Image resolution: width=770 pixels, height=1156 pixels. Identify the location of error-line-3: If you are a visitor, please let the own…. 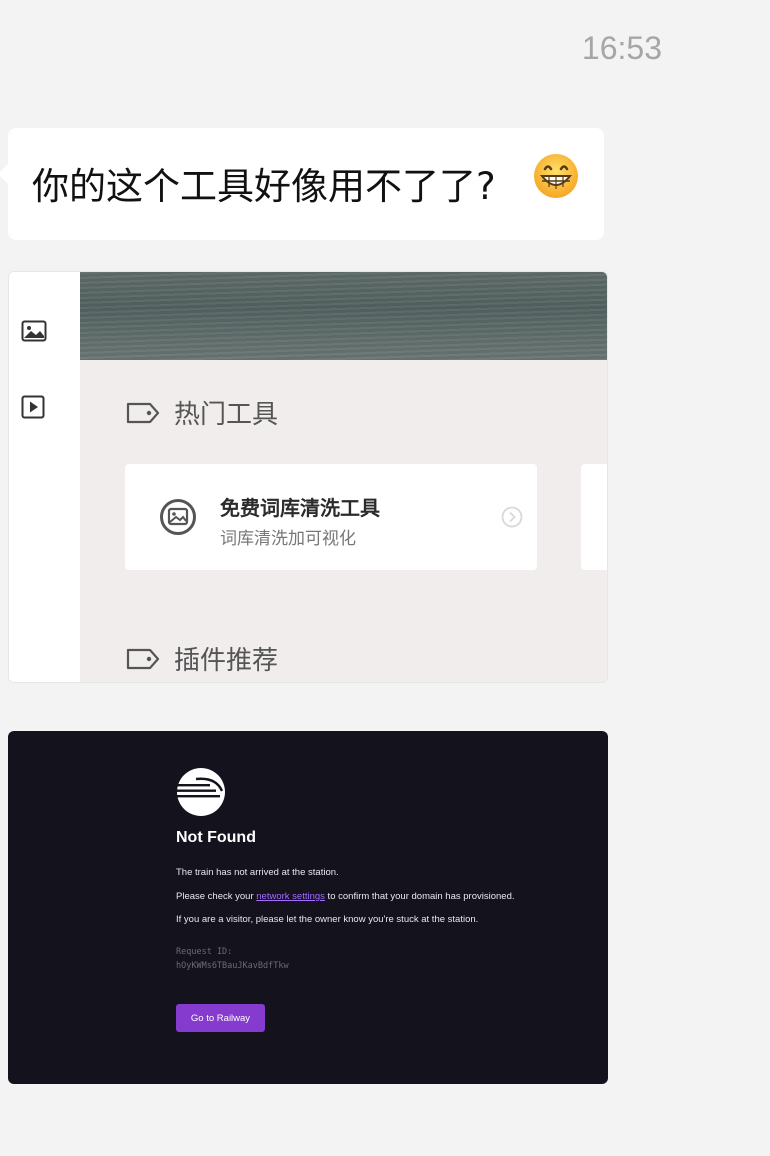
(327, 919).